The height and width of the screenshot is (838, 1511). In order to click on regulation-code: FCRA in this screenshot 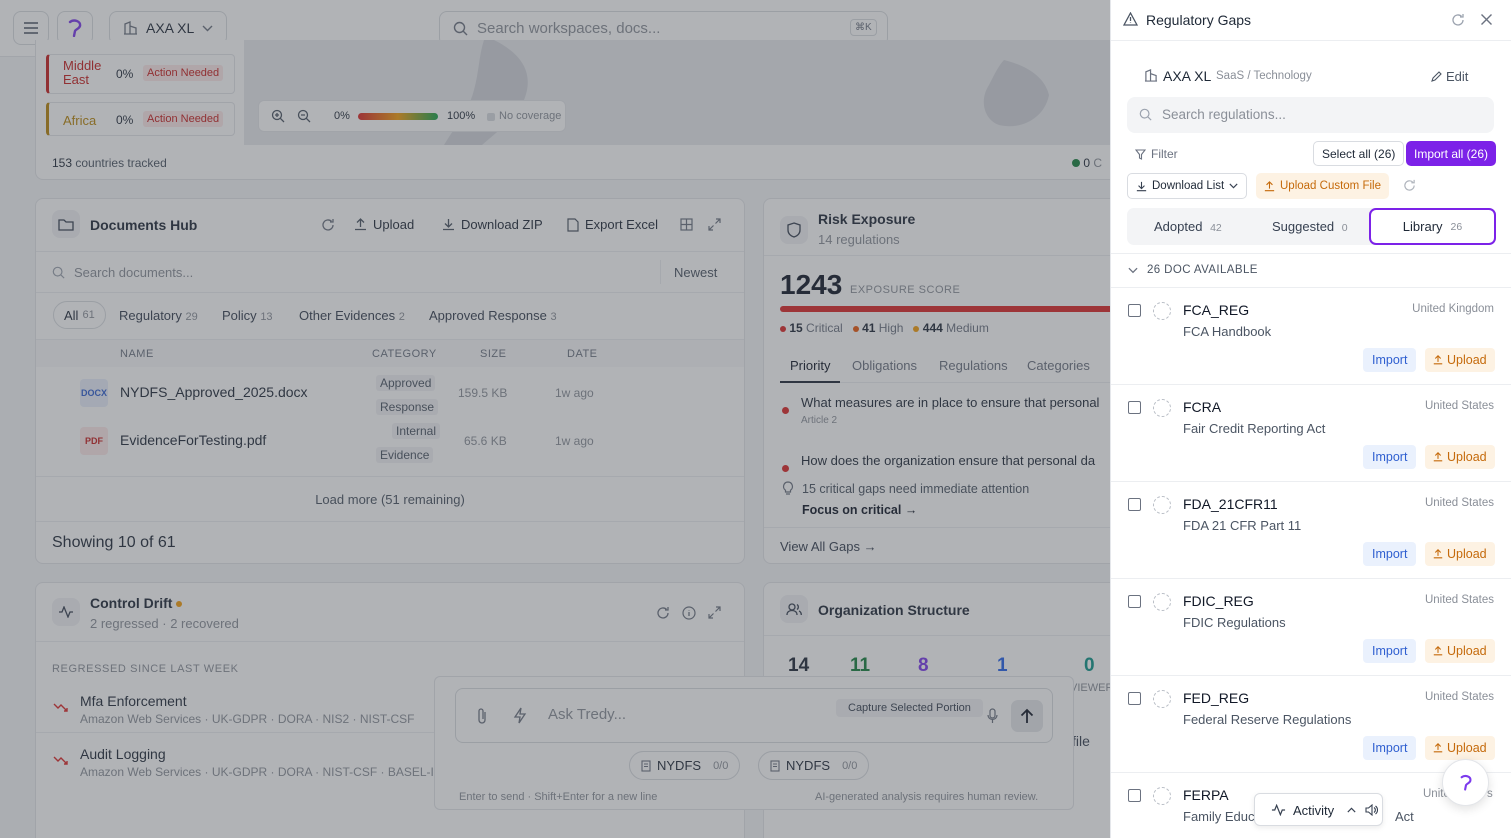, I will do `click(1202, 407)`.